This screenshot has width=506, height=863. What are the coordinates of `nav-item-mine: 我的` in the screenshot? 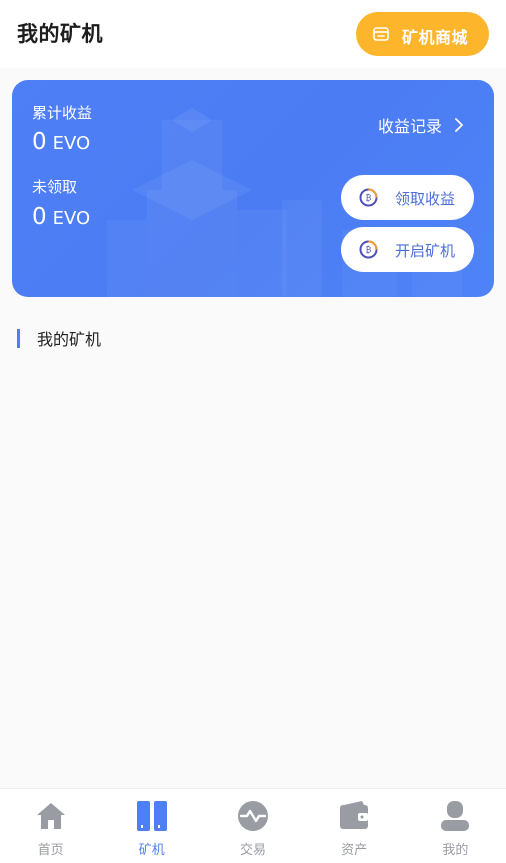 It's located at (455, 826).